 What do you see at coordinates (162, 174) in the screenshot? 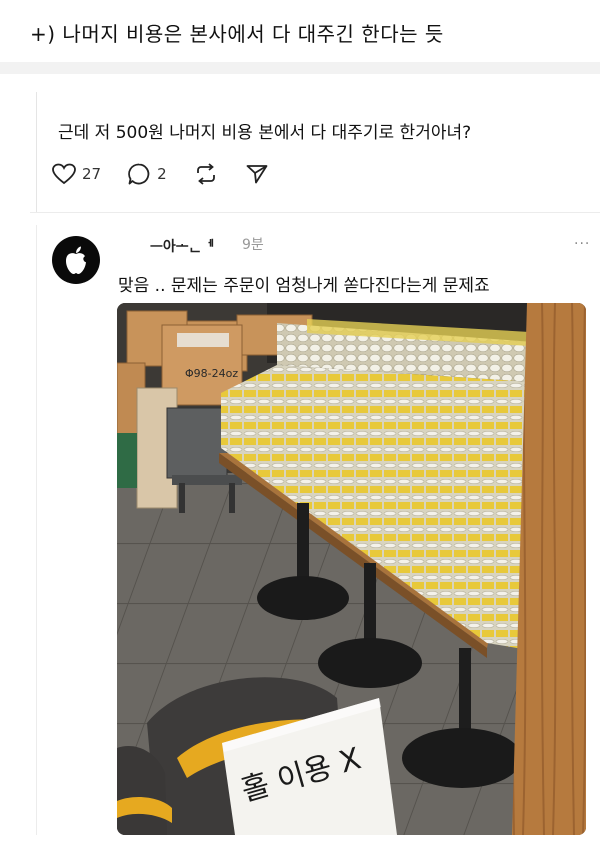
I see `reply-count: 2` at bounding box center [162, 174].